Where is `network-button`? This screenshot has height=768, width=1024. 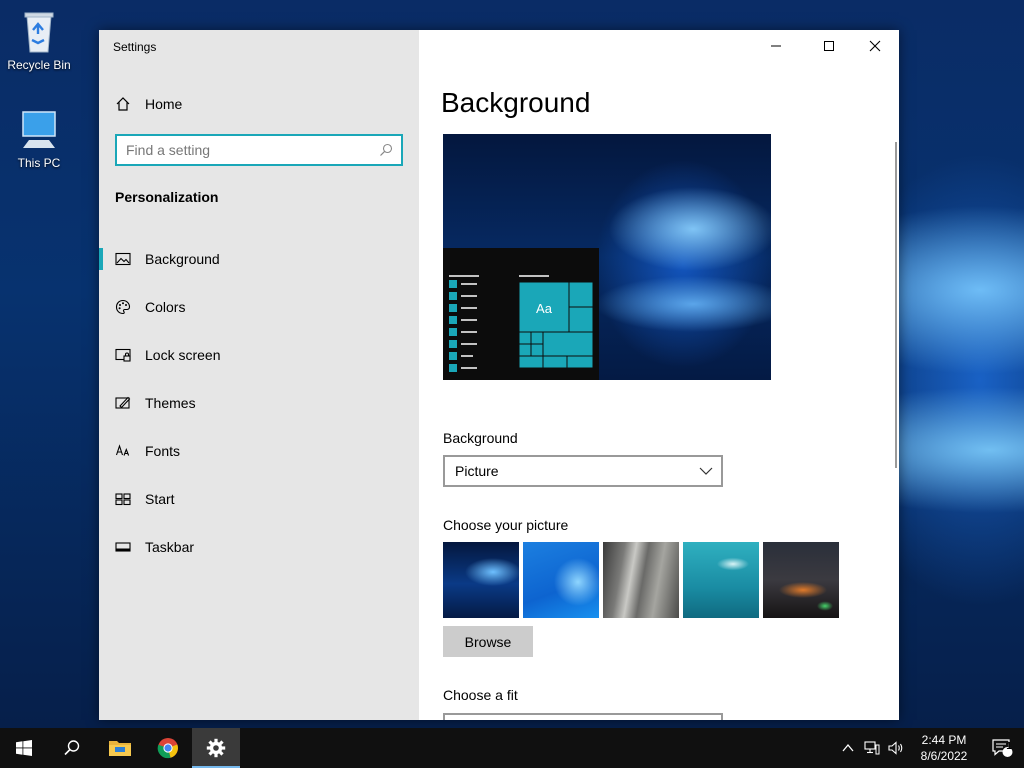 network-button is located at coordinates (872, 748).